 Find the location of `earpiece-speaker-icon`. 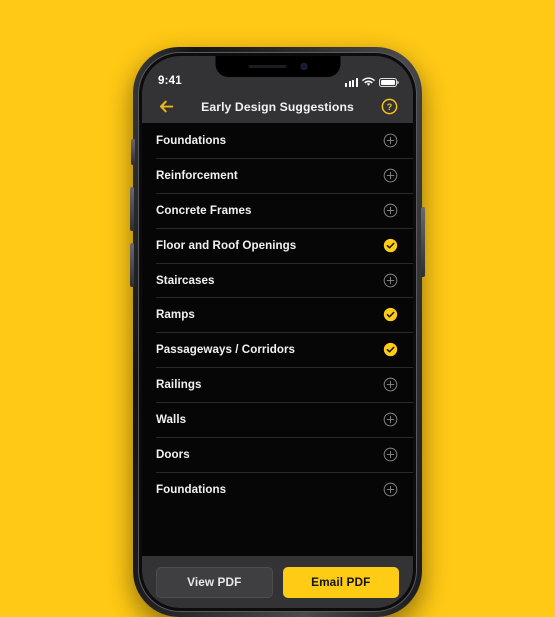

earpiece-speaker-icon is located at coordinates (267, 66).